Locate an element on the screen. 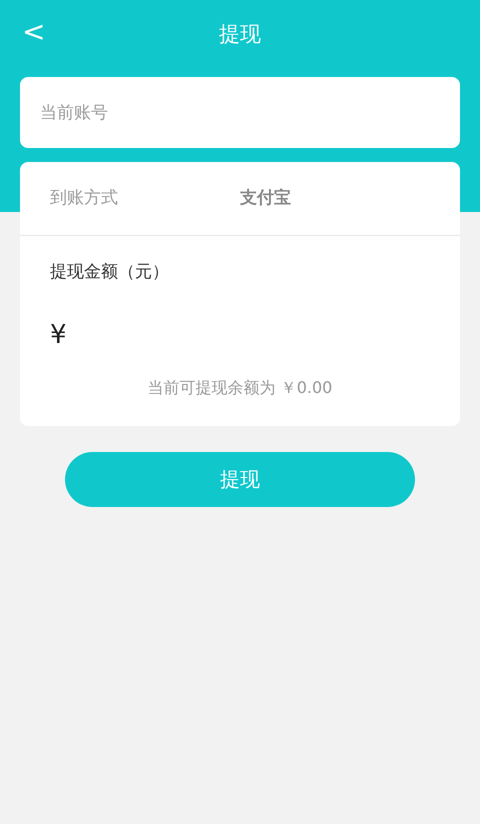  amount-field: ¥ is located at coordinates (240, 336).